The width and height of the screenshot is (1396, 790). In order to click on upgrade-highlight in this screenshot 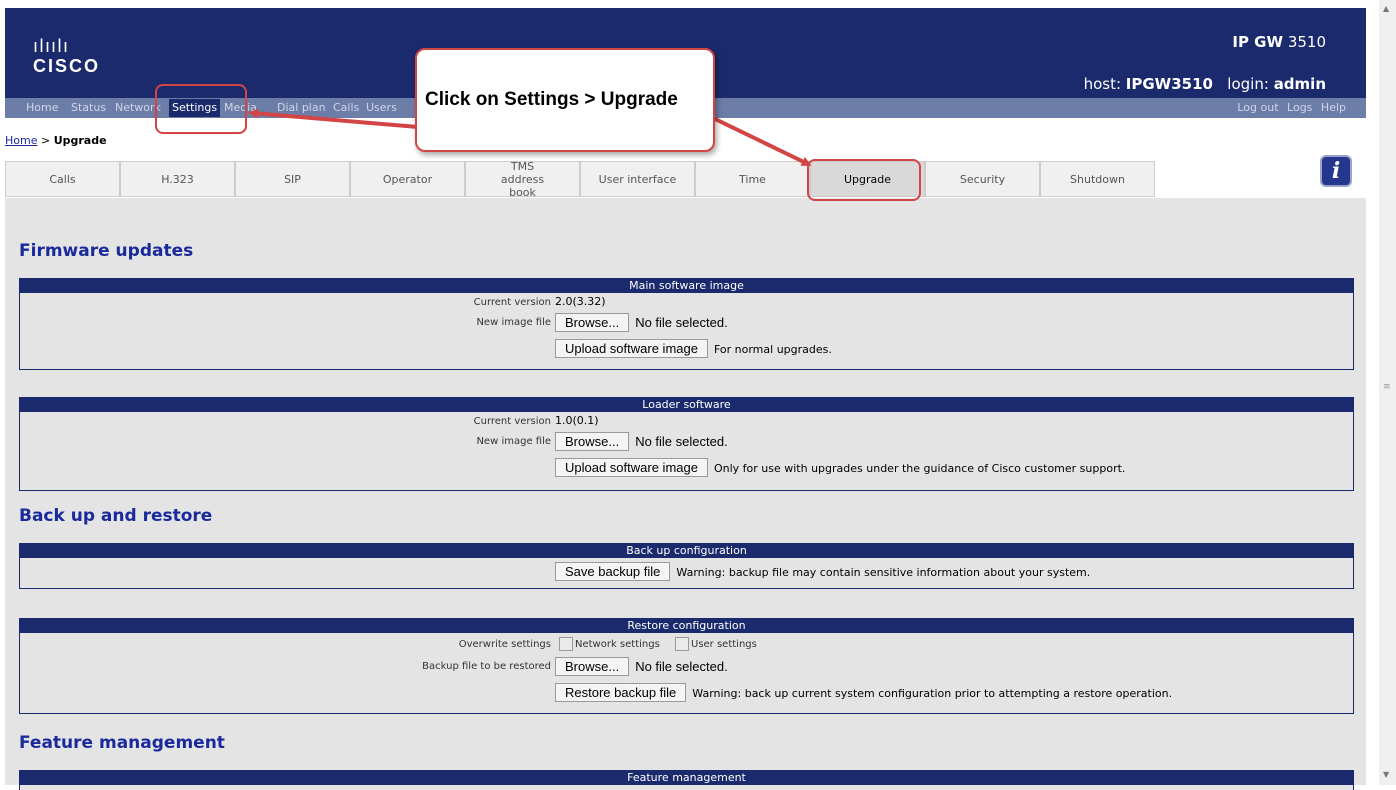, I will do `click(864, 180)`.